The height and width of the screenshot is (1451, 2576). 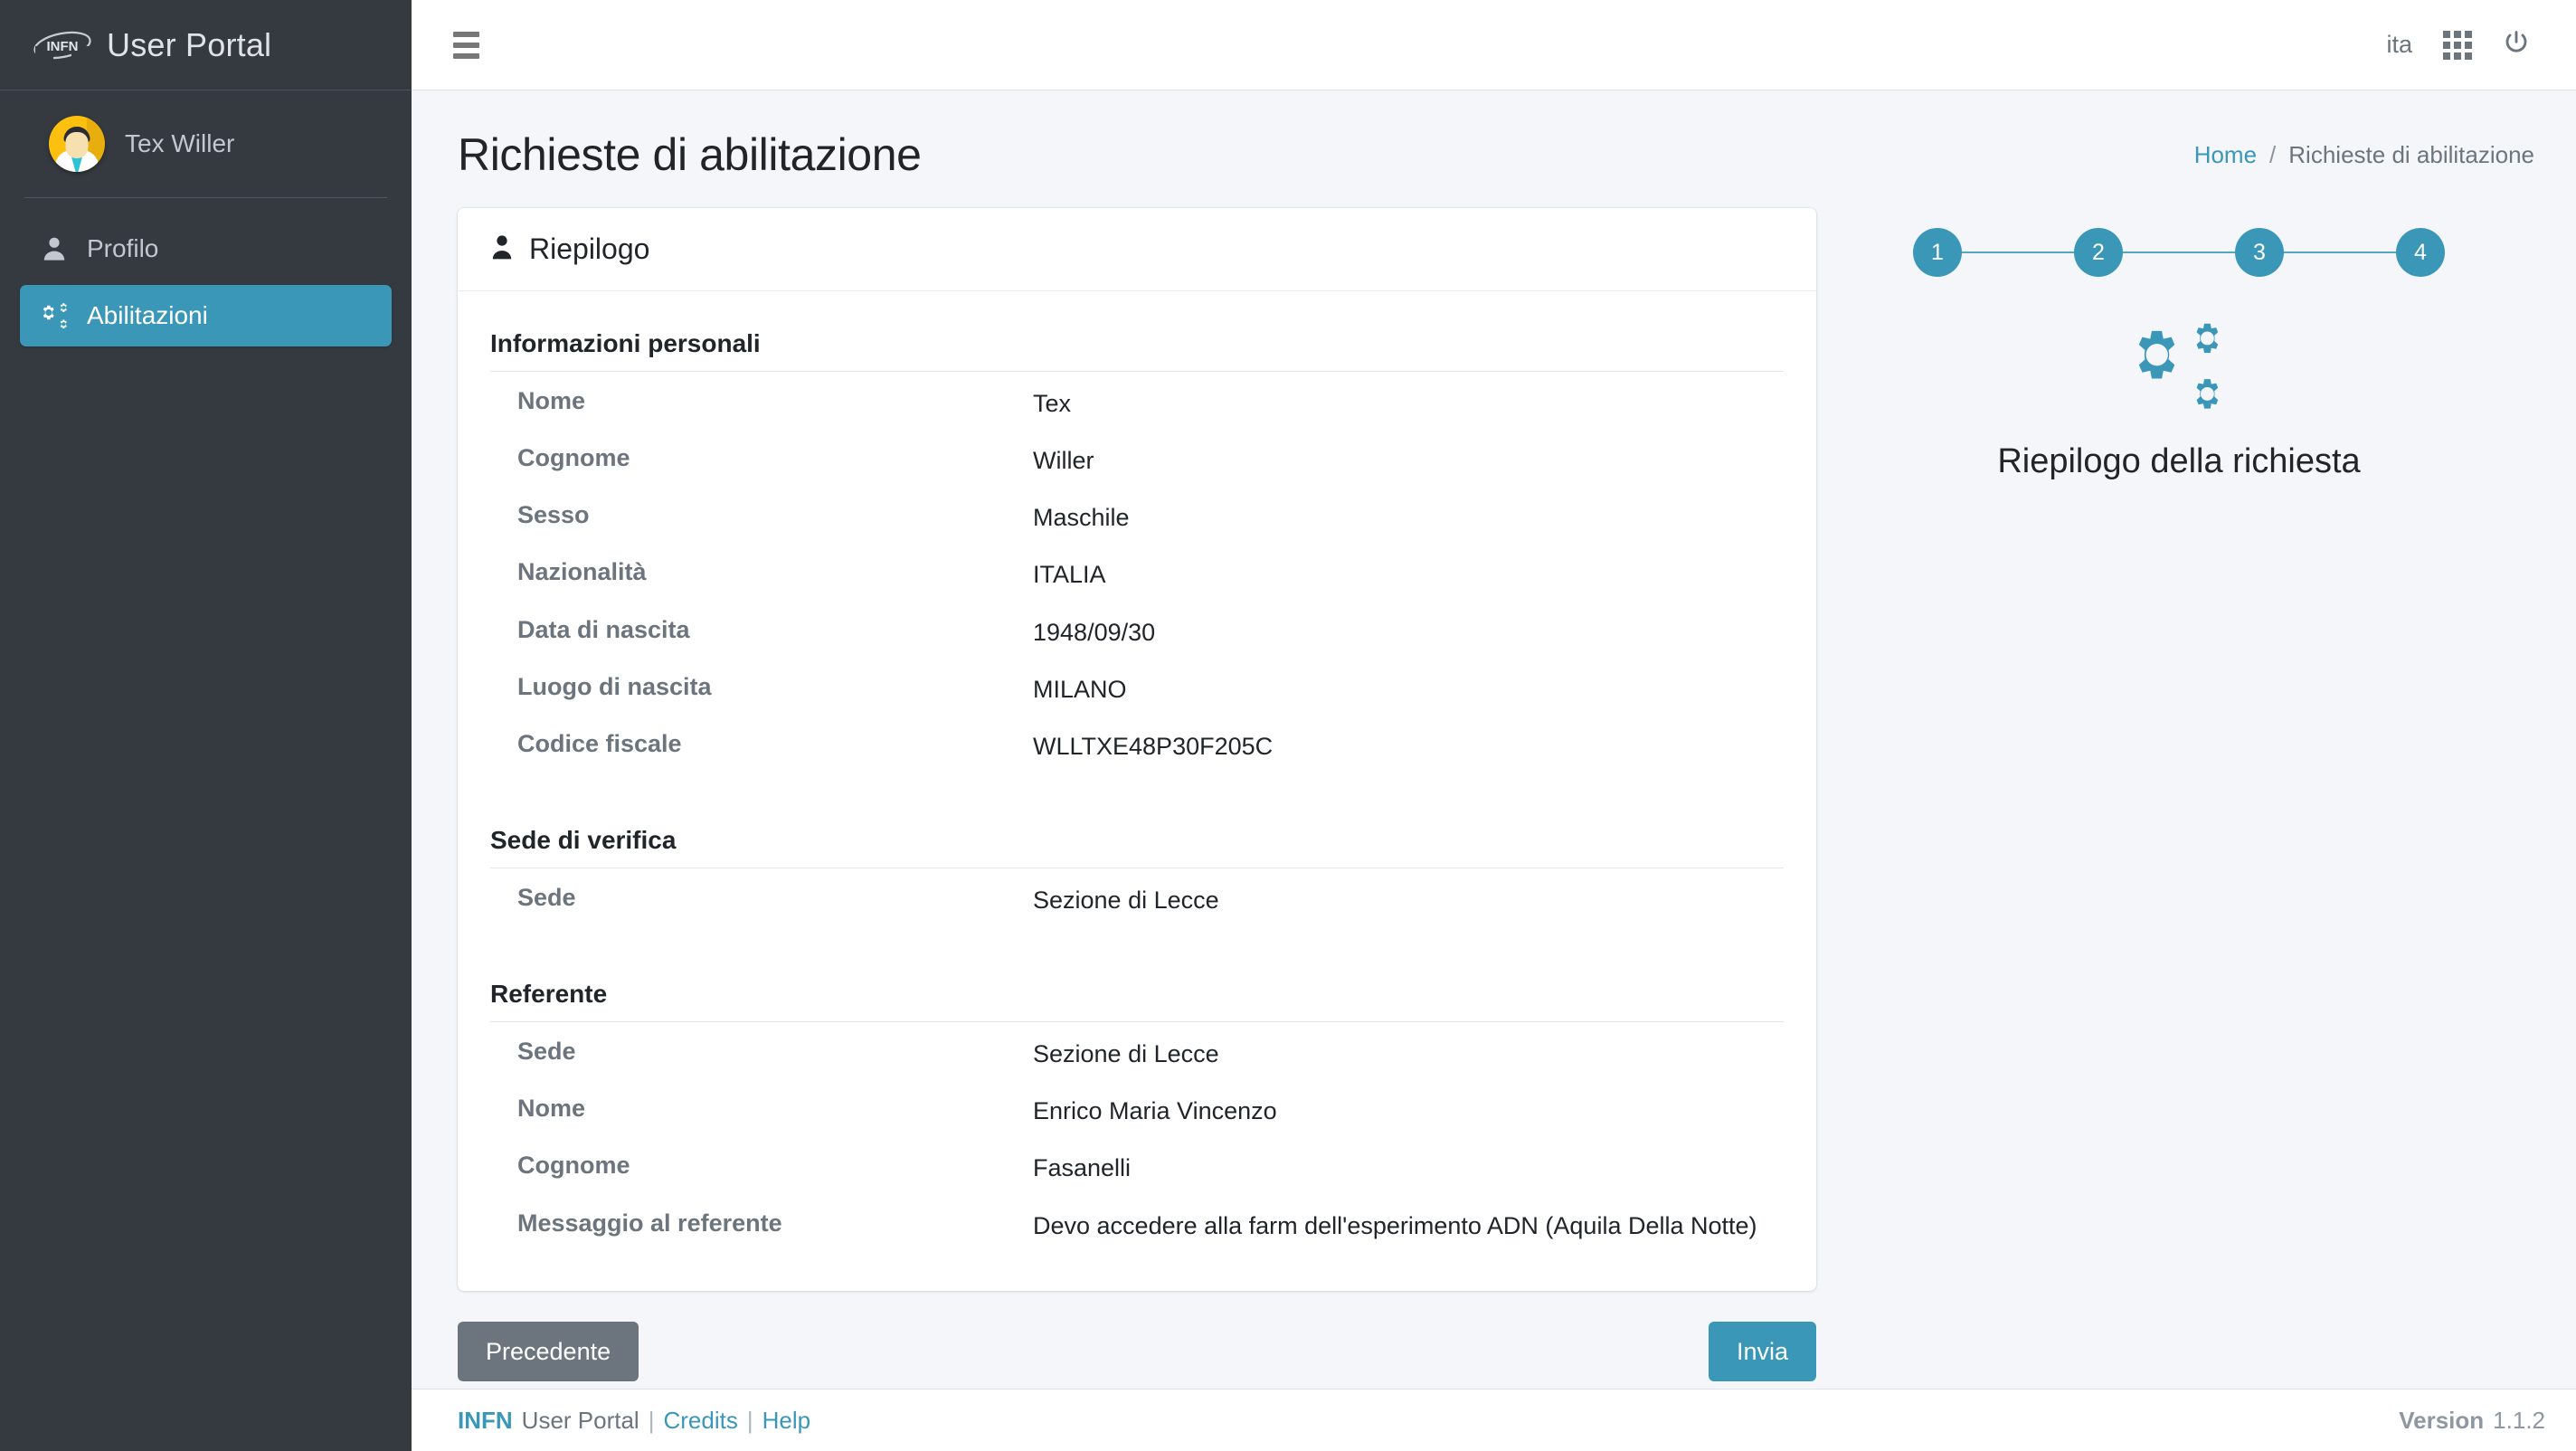 I want to click on breadcrumb-home-link: Home, so click(x=2225, y=155).